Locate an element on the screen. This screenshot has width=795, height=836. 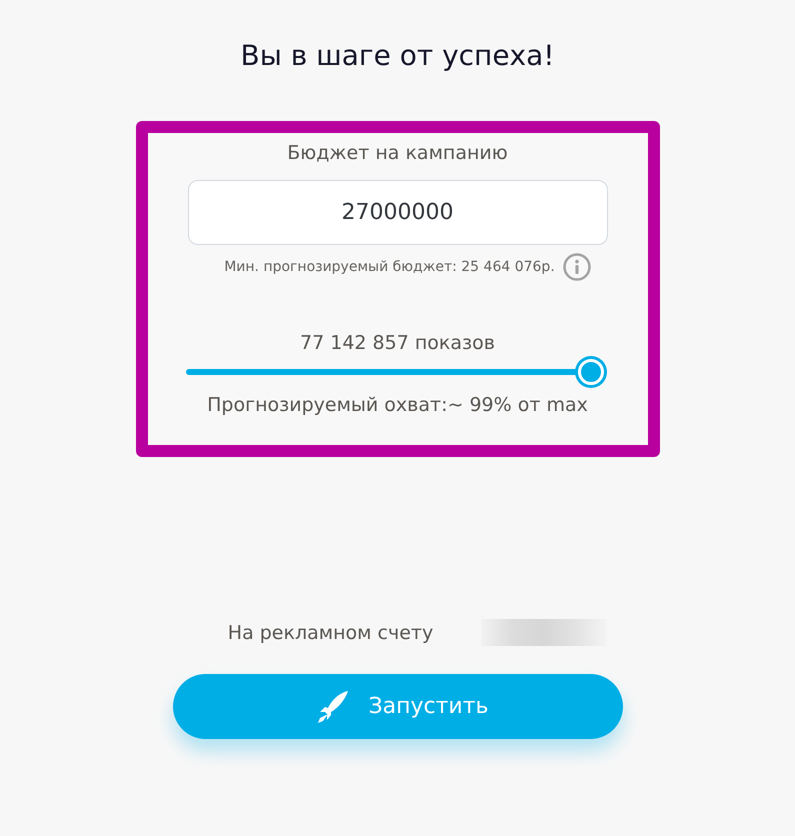
slider-thumb is located at coordinates (591, 372).